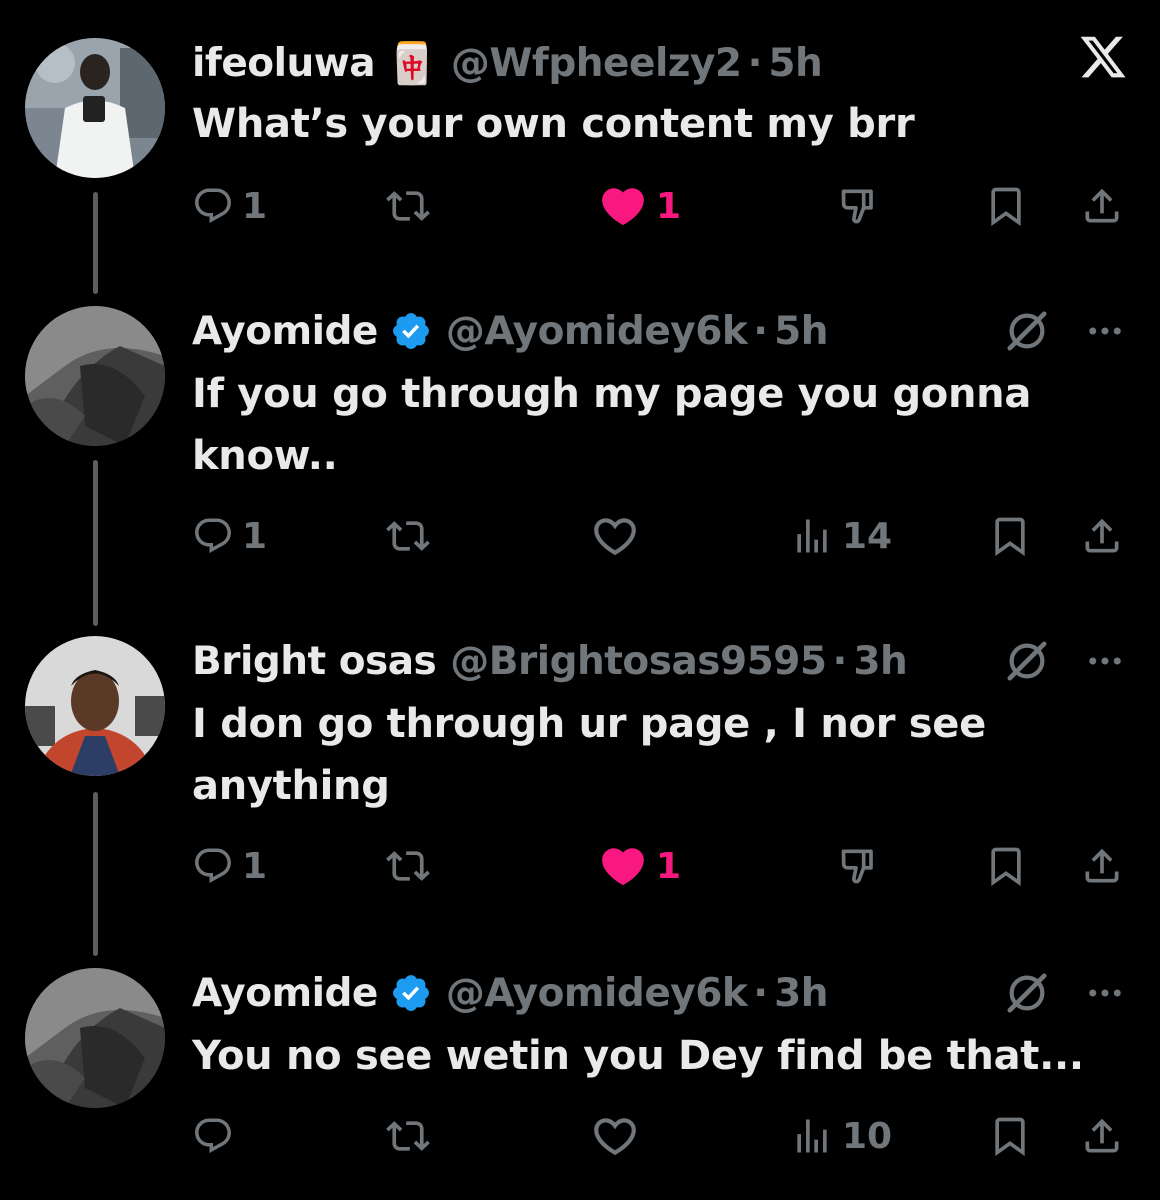 The width and height of the screenshot is (1160, 1200). Describe the element at coordinates (867, 1136) in the screenshot. I see `view-count: 10` at that location.